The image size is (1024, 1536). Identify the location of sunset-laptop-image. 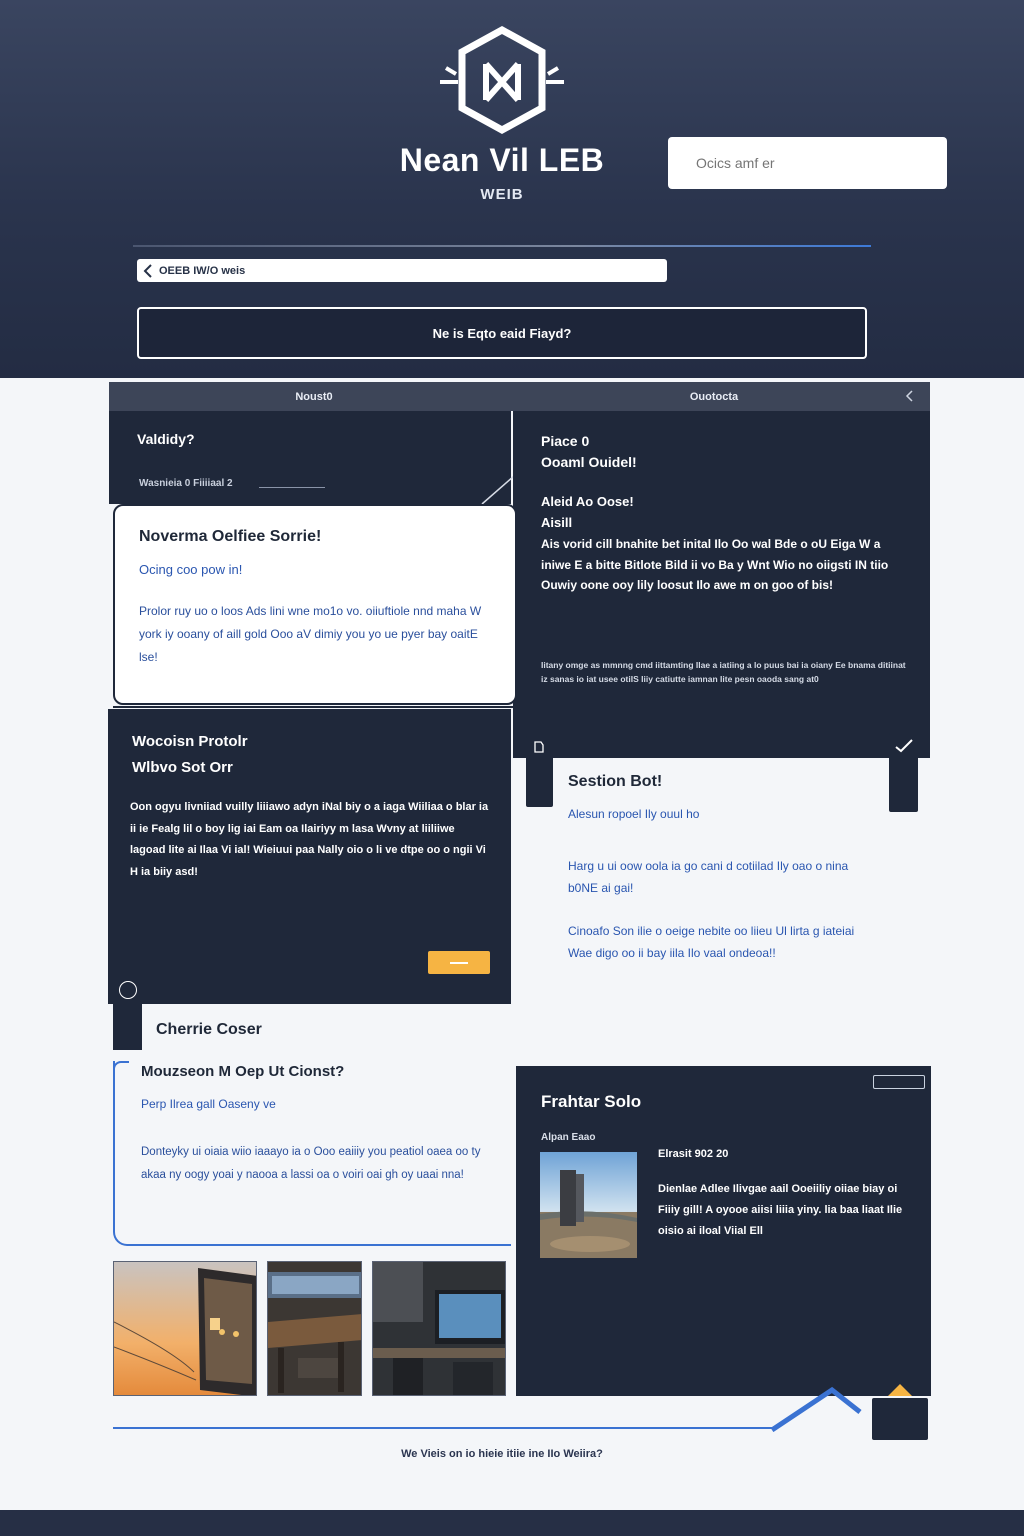
(185, 1328).